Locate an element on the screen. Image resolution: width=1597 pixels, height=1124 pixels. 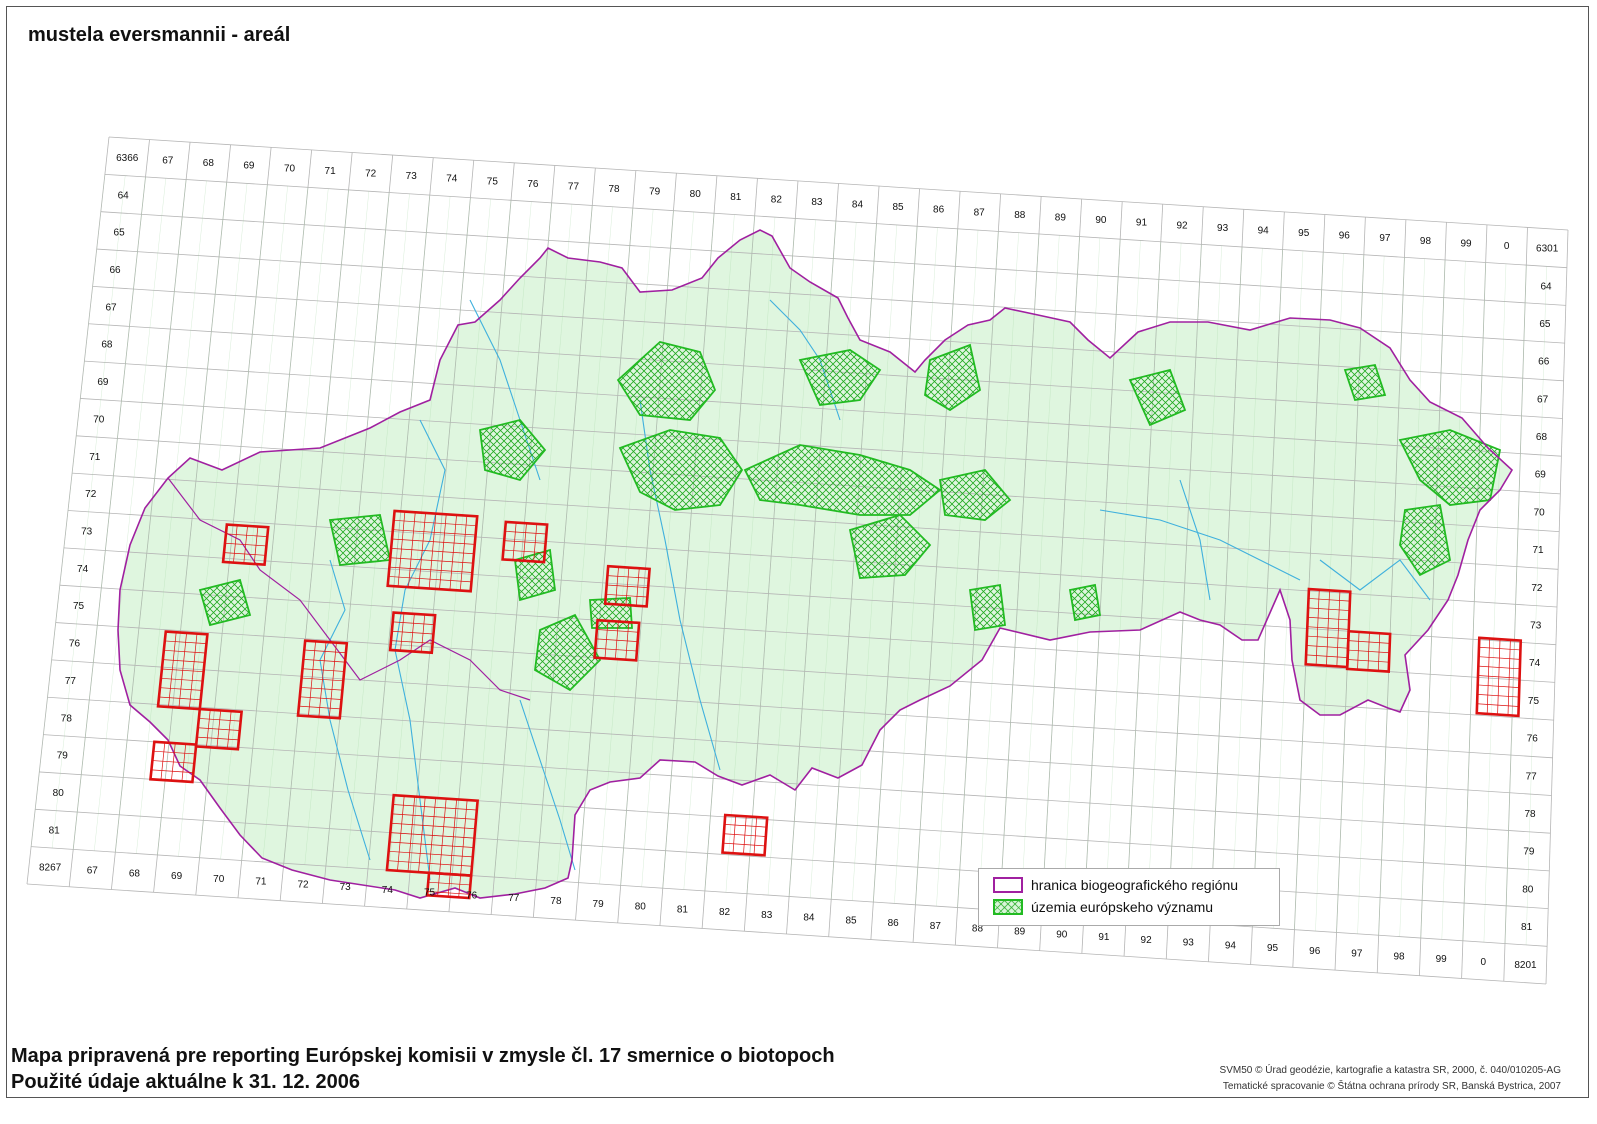
grid-label-bottom: 74 is located at coordinates (388, 890).